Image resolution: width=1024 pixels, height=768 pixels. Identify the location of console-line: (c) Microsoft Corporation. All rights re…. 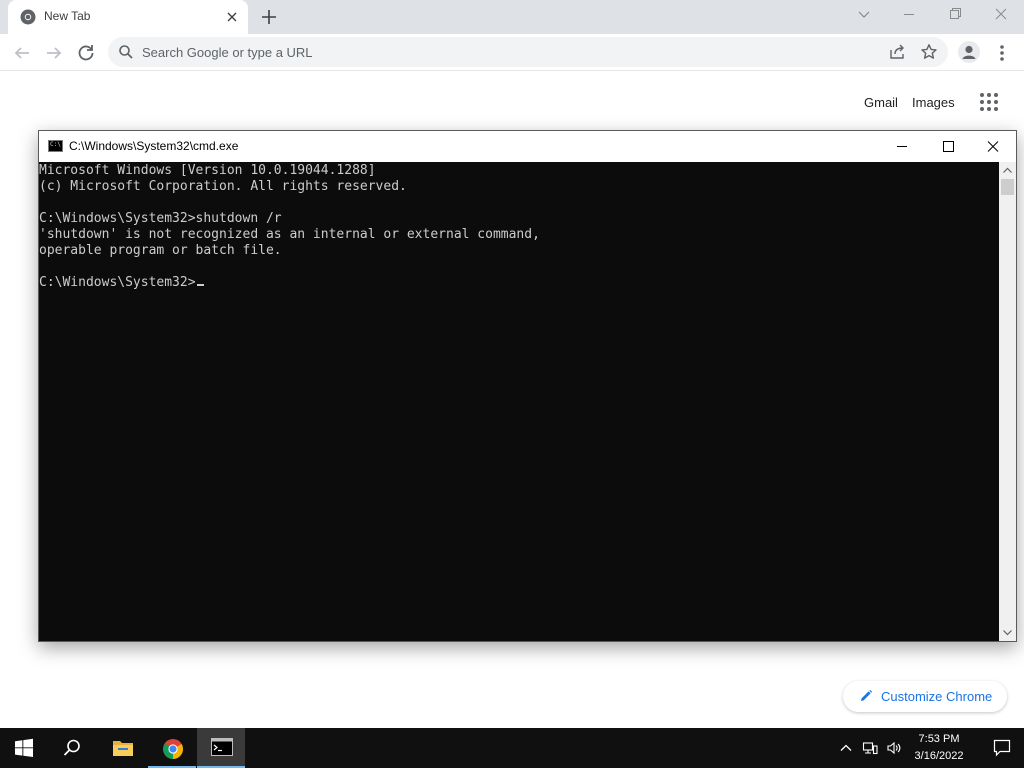
(223, 186).